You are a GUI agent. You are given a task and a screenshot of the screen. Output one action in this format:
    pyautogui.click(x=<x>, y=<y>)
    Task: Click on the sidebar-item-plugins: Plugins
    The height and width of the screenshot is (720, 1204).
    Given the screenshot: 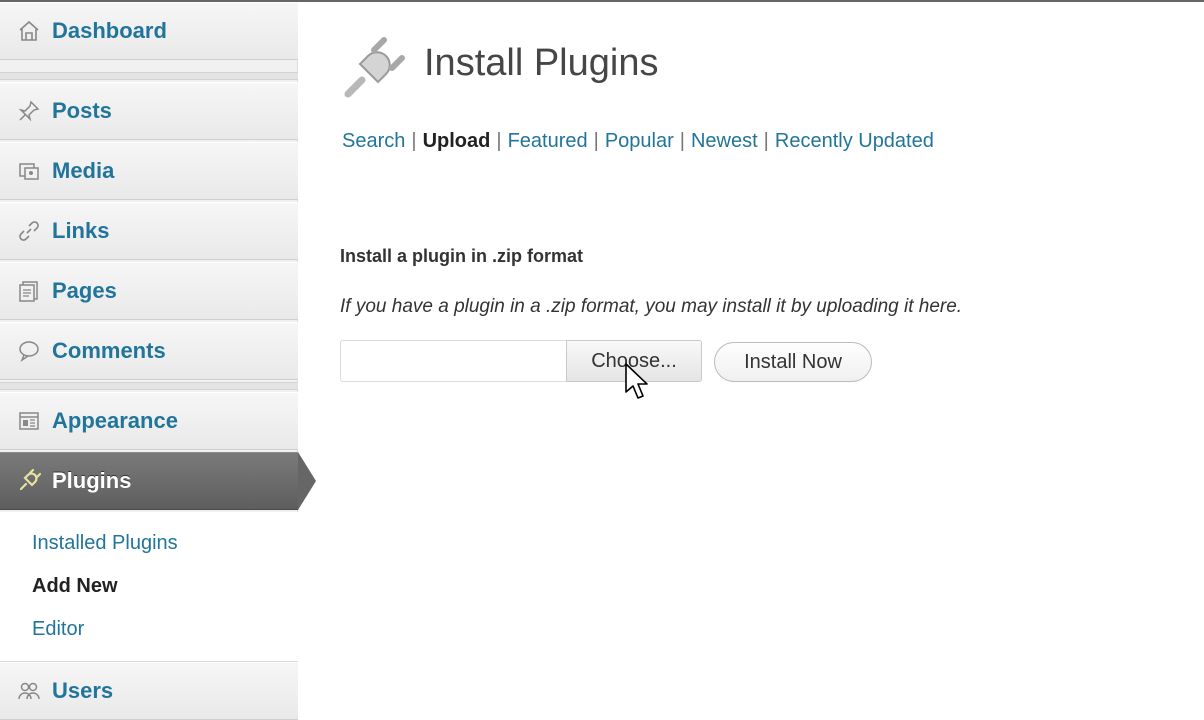 What is the action you would take?
    pyautogui.click(x=158, y=481)
    